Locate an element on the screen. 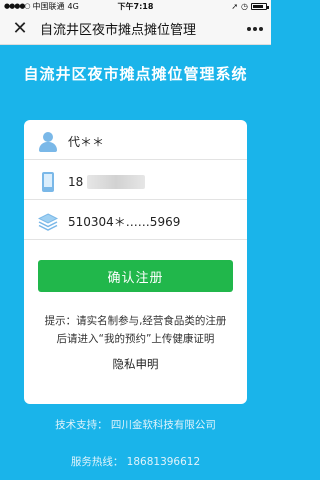  phone-value: 18 is located at coordinates (76, 181).